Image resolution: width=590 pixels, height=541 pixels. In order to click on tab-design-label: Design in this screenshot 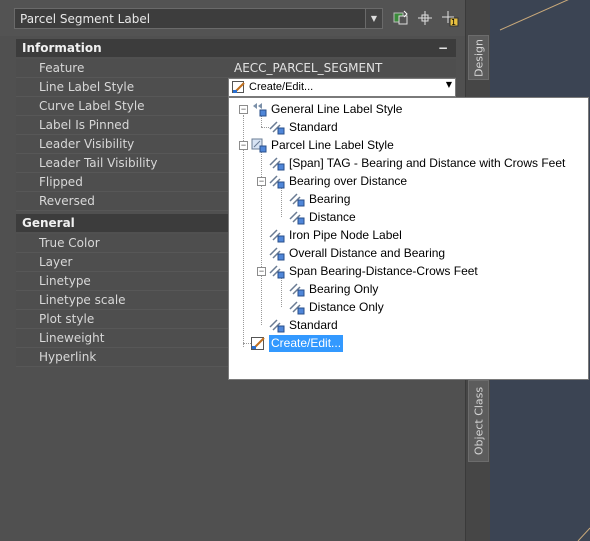, I will do `click(478, 57)`.